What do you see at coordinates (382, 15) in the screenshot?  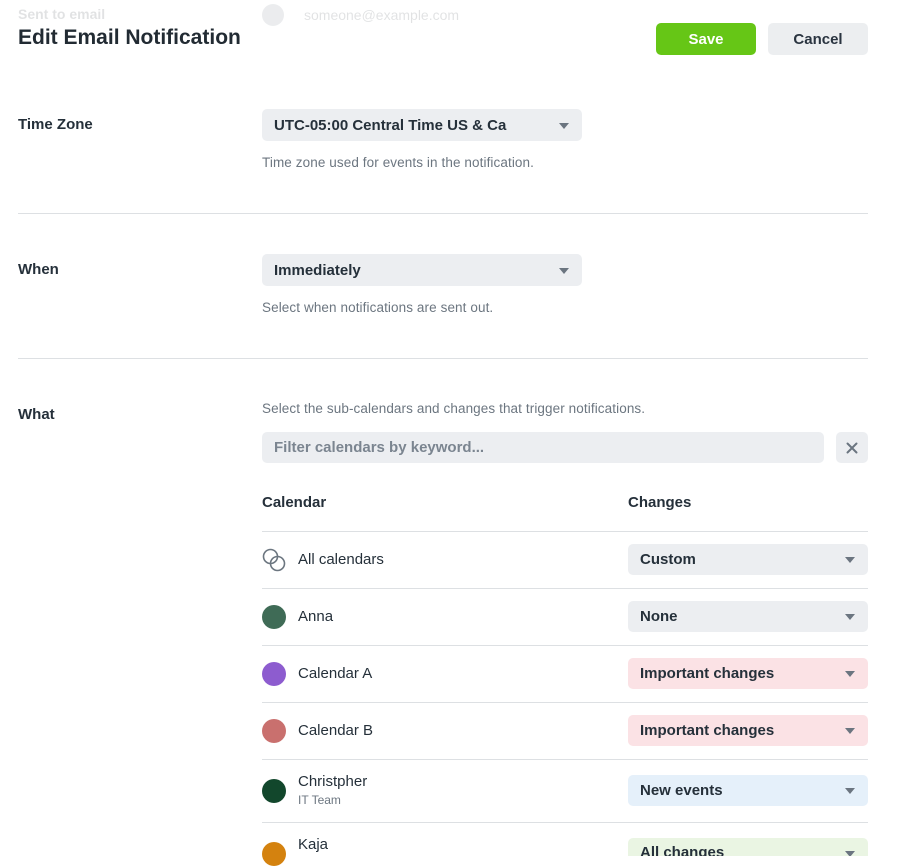 I see `ghost-value: someone@example.com` at bounding box center [382, 15].